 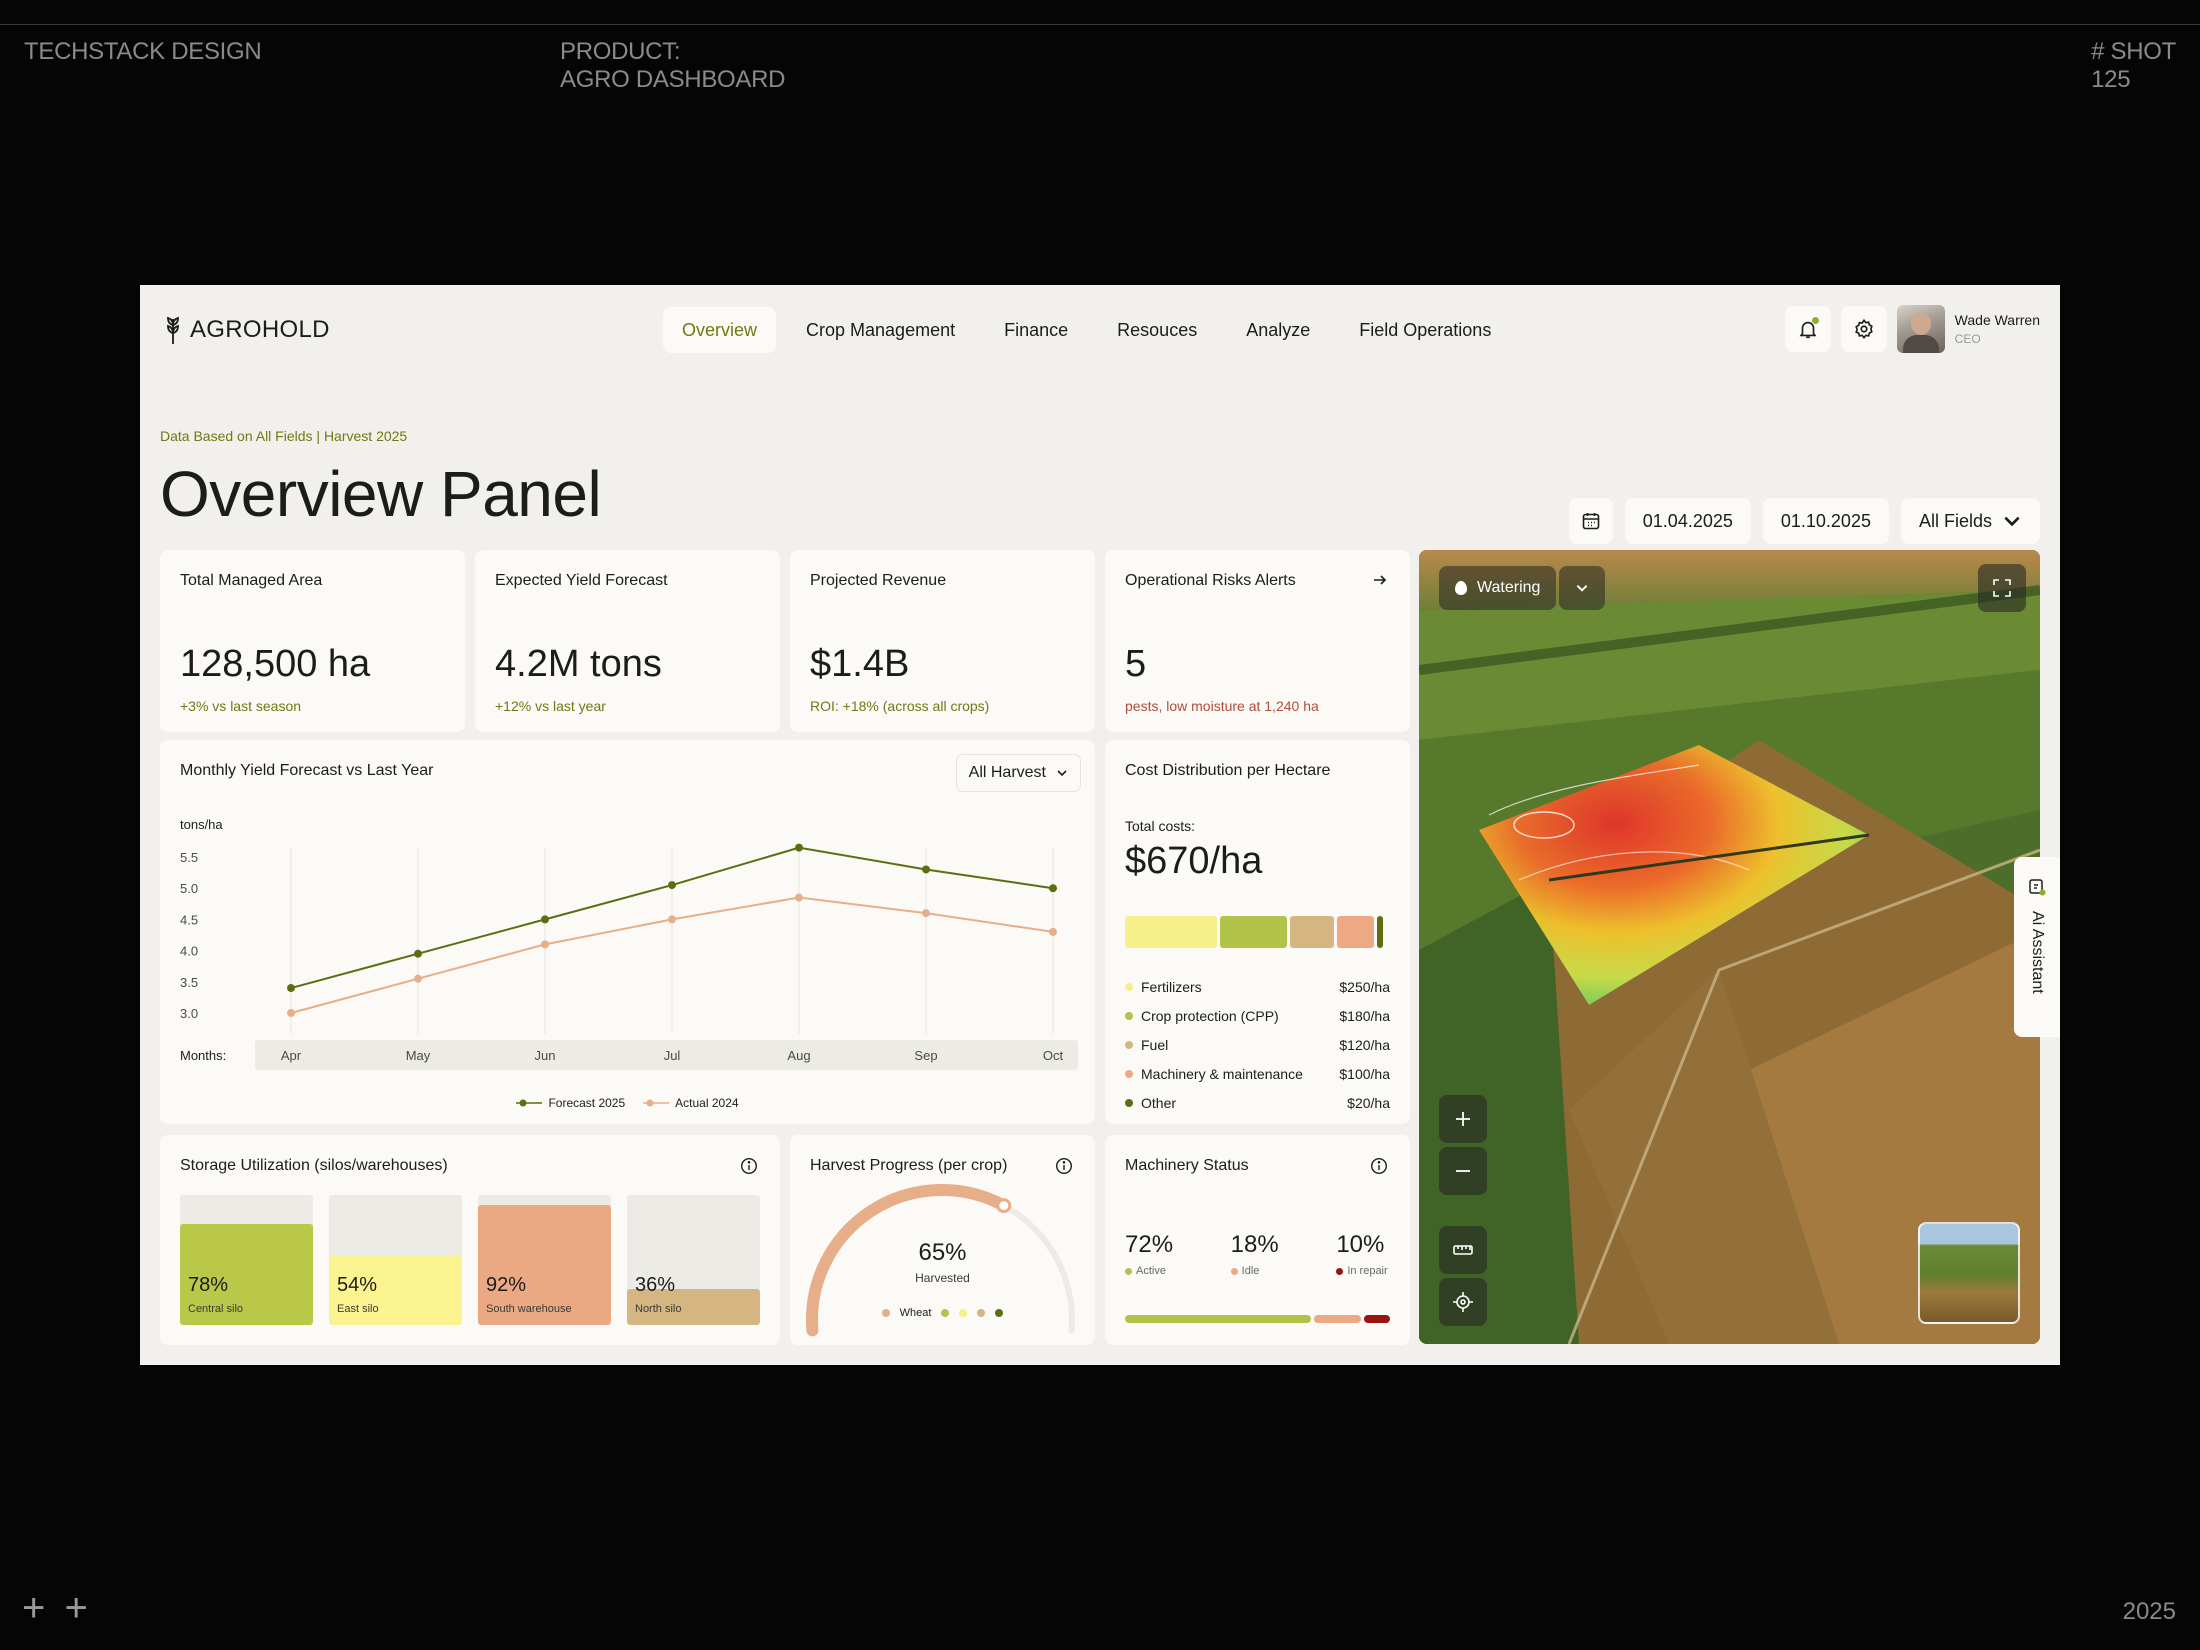 I want to click on silo-central: 78% Central silo, so click(x=246, y=1260).